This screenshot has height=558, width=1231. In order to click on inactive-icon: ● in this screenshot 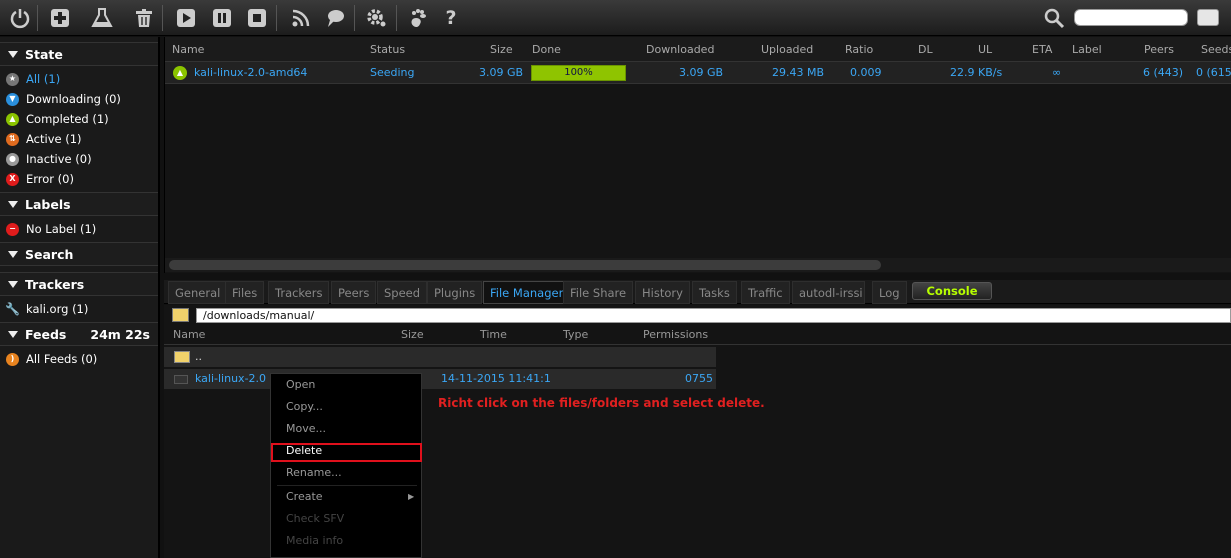, I will do `click(12, 159)`.